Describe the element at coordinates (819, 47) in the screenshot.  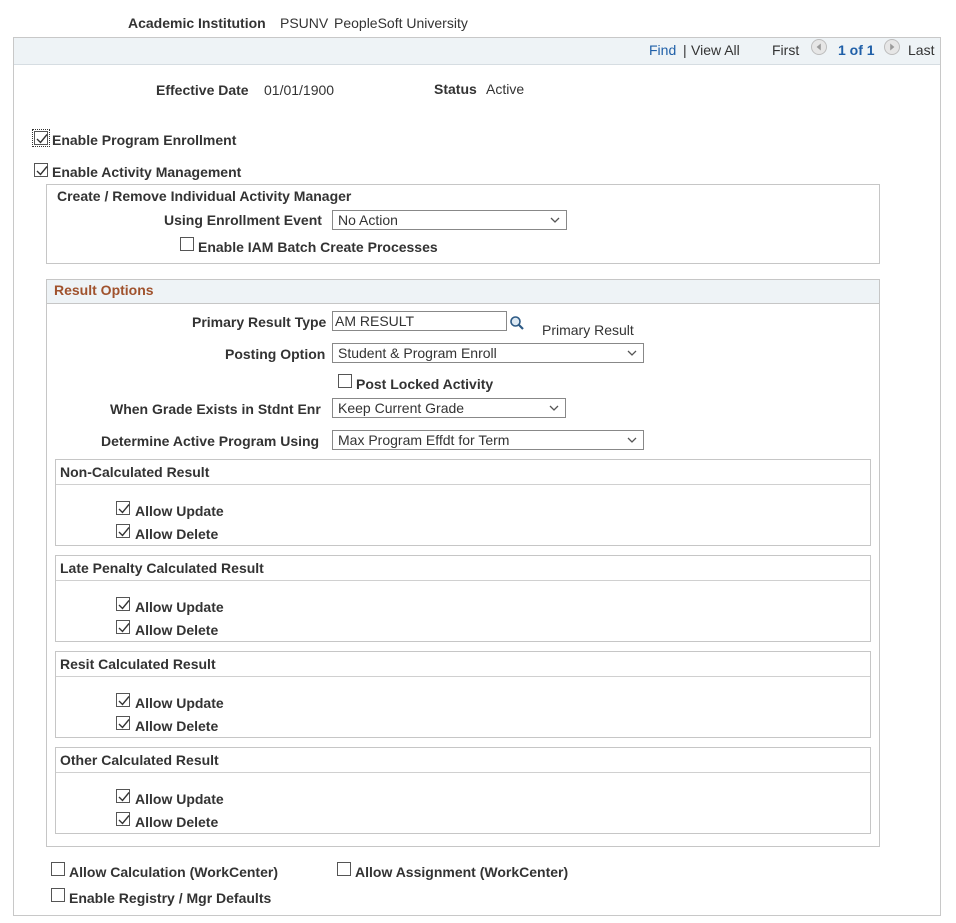
I see `arrow-left-icon` at that location.